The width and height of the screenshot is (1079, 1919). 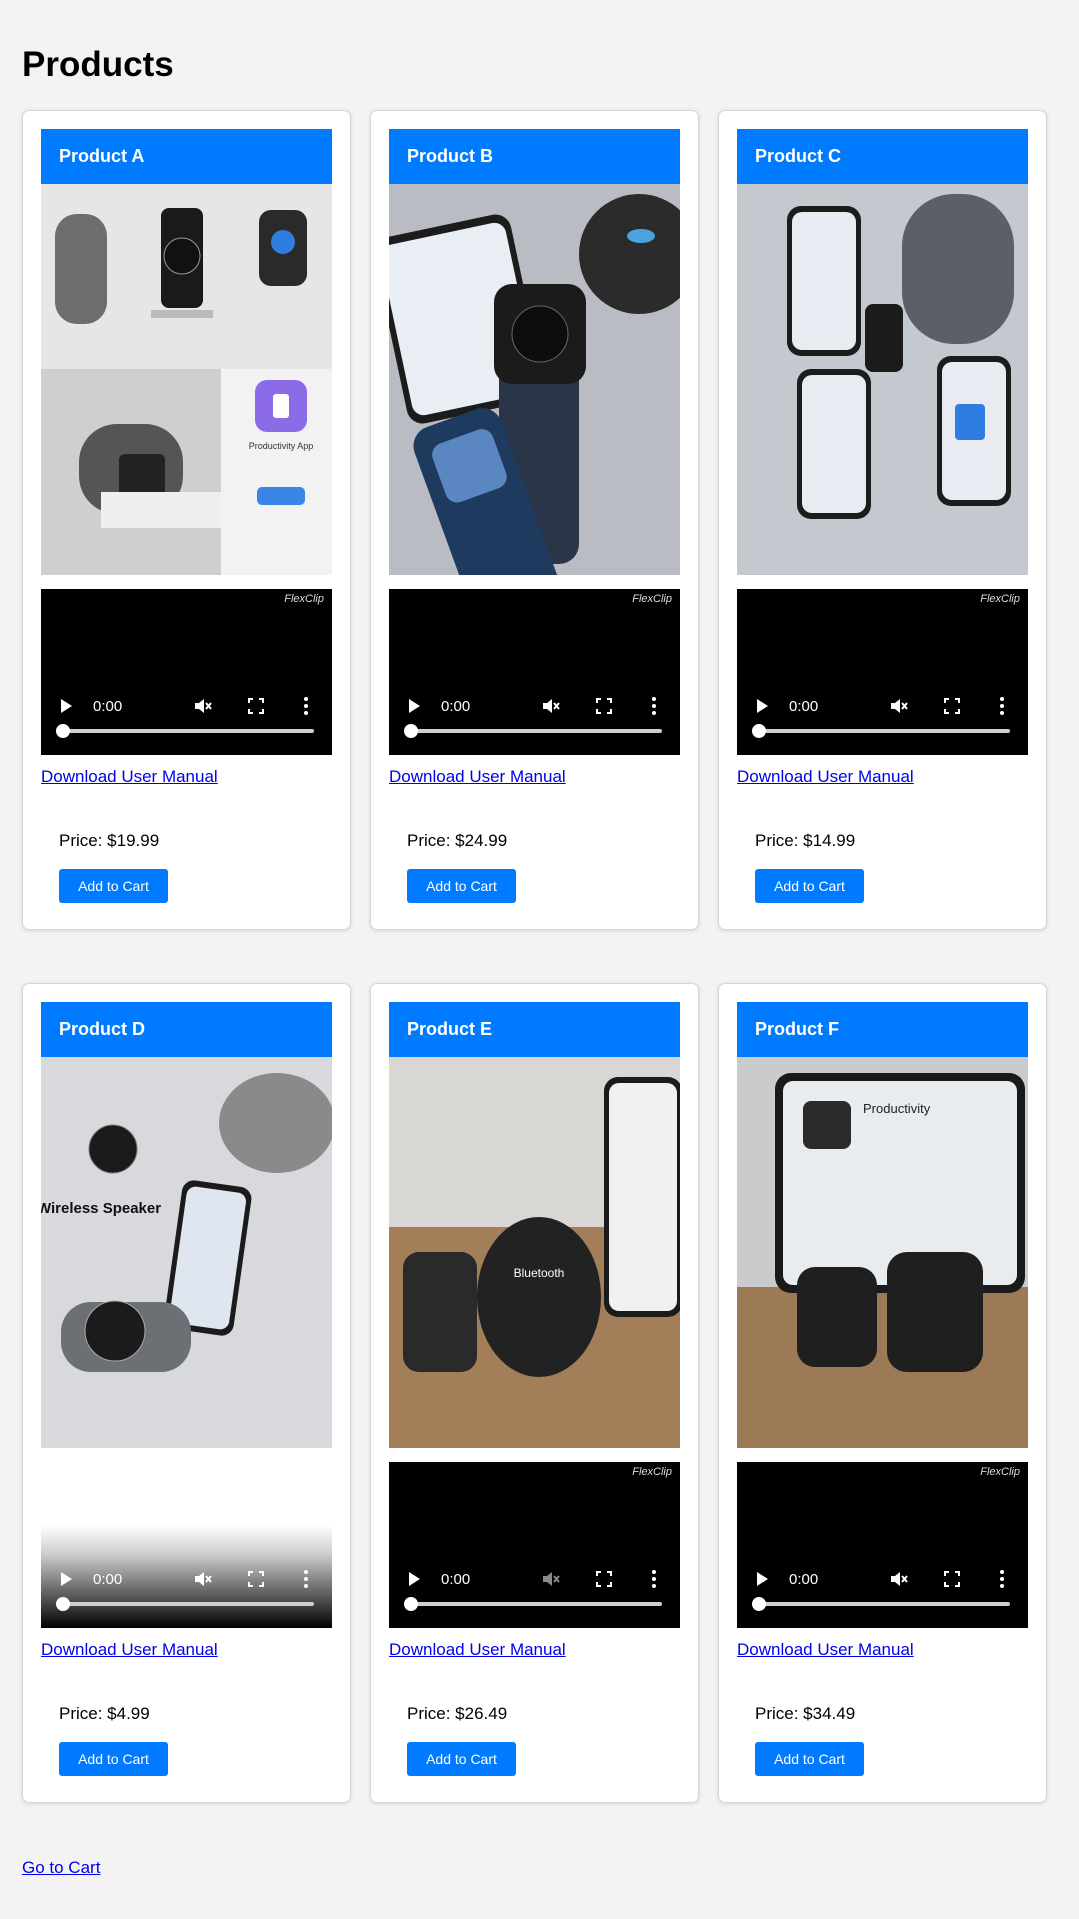 What do you see at coordinates (109, 840) in the screenshot?
I see `product-price: Price: $19.99` at bounding box center [109, 840].